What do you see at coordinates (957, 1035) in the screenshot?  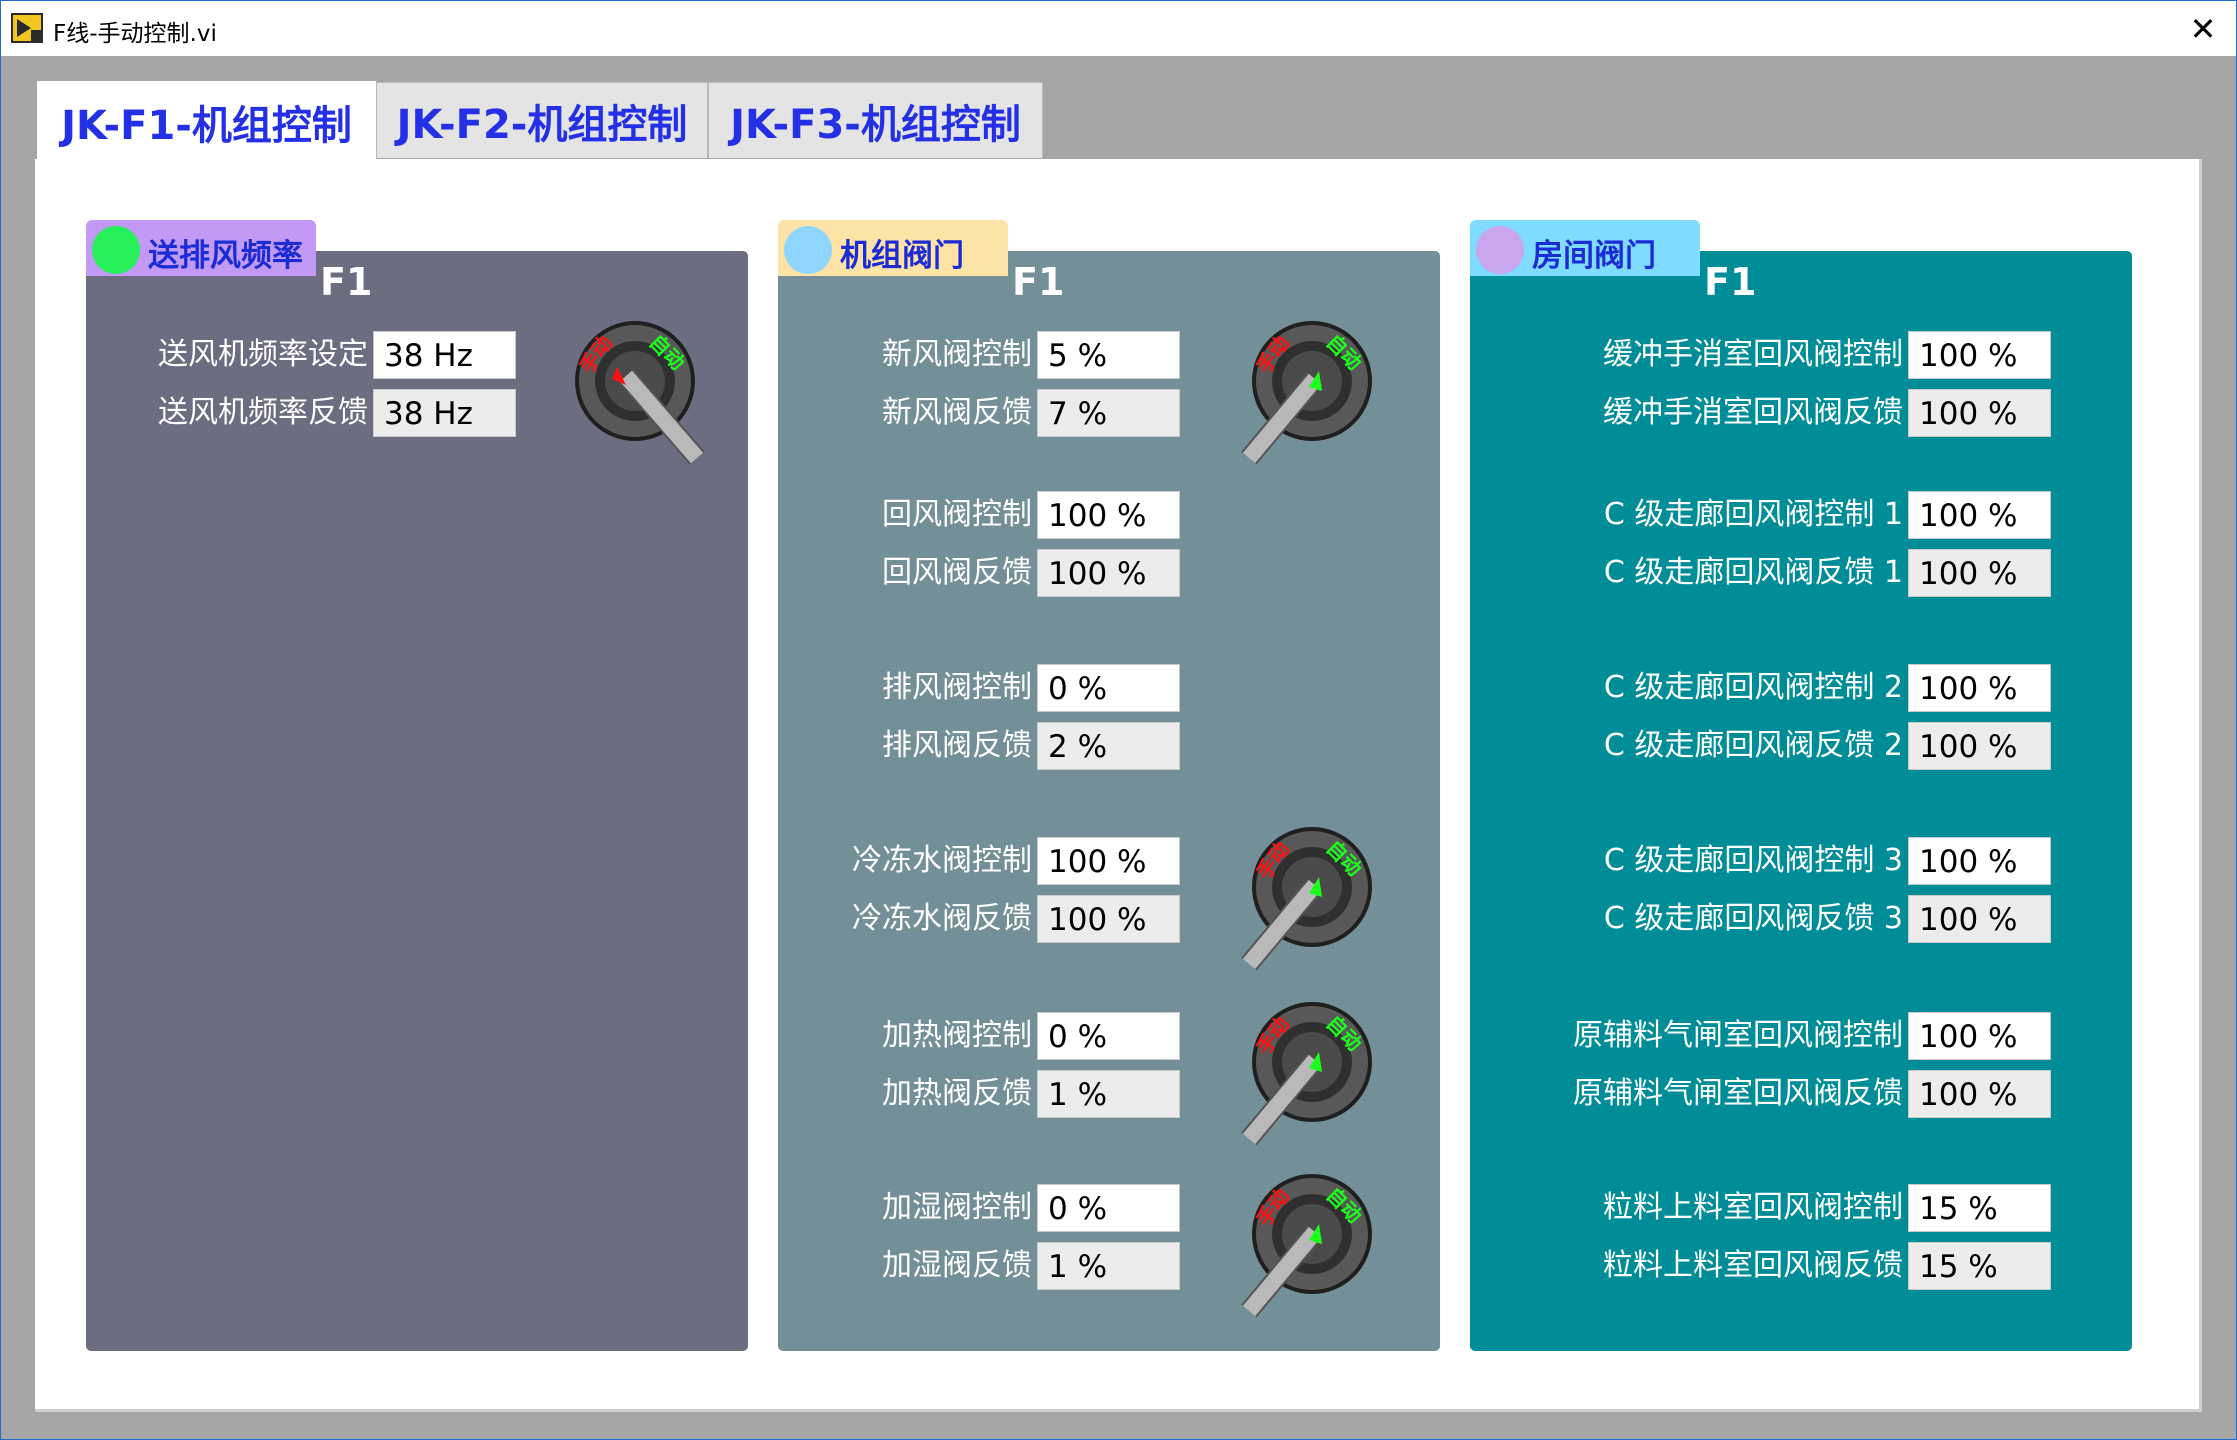 I see `control-label: 加热阀控制` at bounding box center [957, 1035].